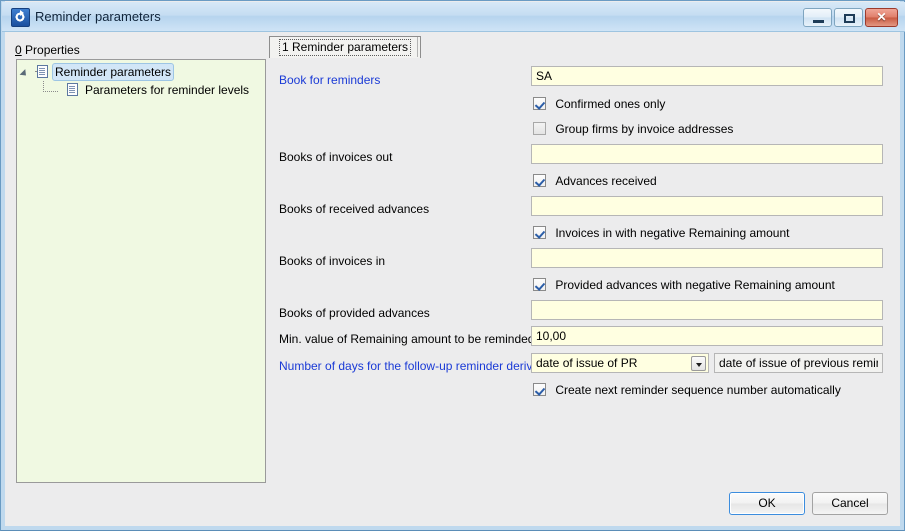 The image size is (905, 531). What do you see at coordinates (539, 128) in the screenshot?
I see `checkbox-group-firms-by-invoice-addresses` at bounding box center [539, 128].